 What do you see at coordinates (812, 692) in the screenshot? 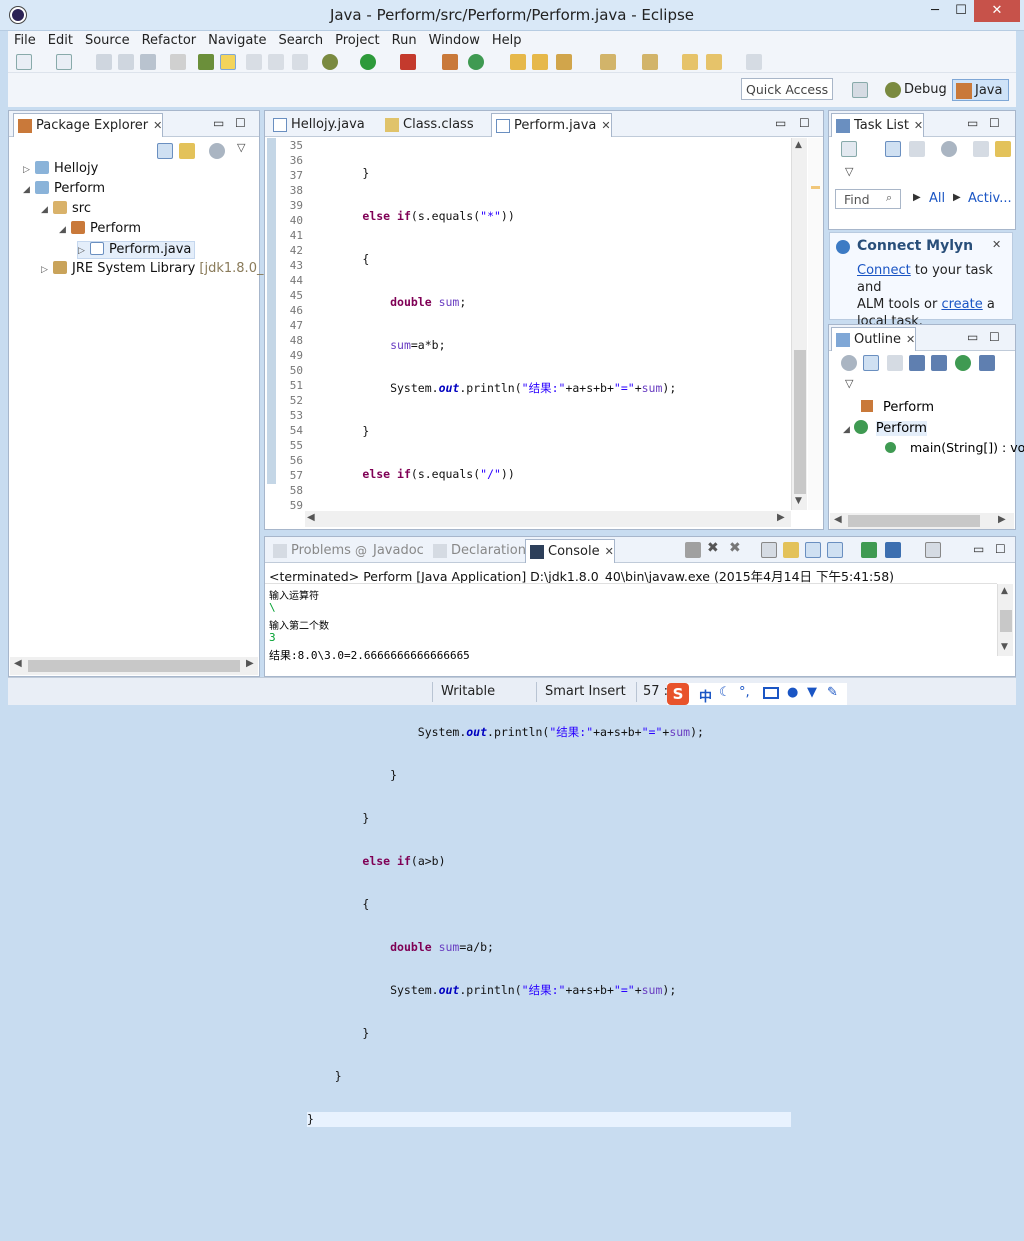
I see `skin-icon: ▼` at bounding box center [812, 692].